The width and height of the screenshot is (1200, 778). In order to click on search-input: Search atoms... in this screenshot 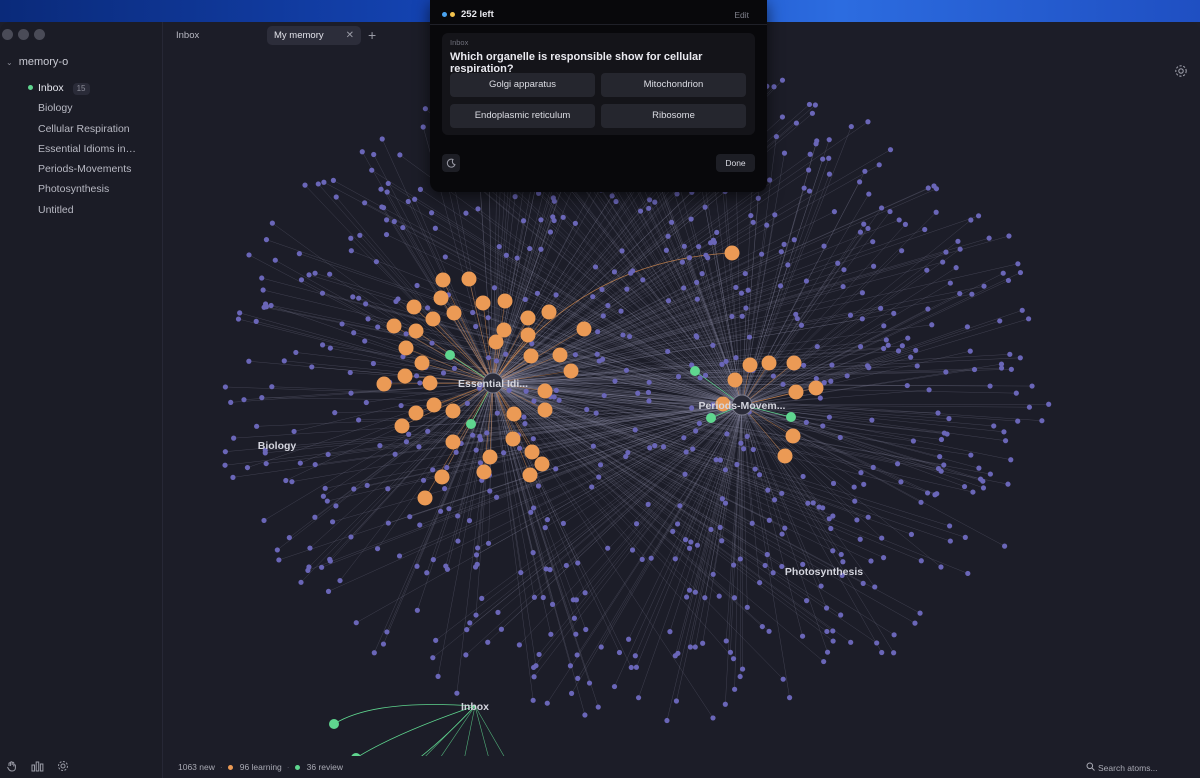, I will do `click(1138, 767)`.